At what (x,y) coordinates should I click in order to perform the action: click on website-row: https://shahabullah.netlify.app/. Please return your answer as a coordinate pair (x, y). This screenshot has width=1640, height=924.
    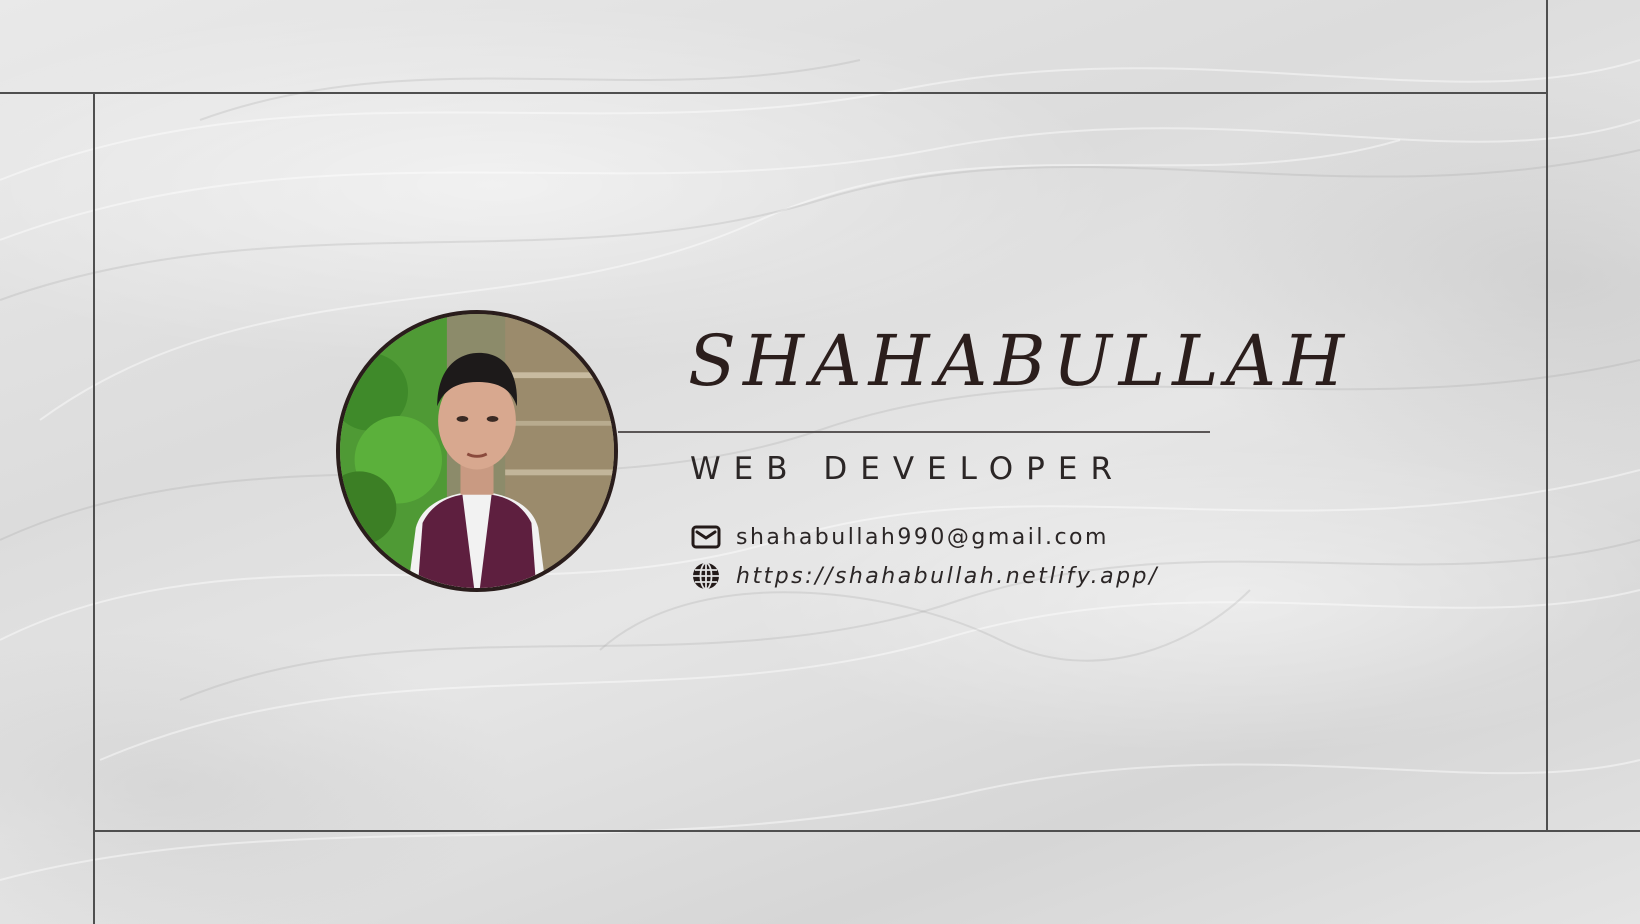
    Looking at the image, I should click on (924, 576).